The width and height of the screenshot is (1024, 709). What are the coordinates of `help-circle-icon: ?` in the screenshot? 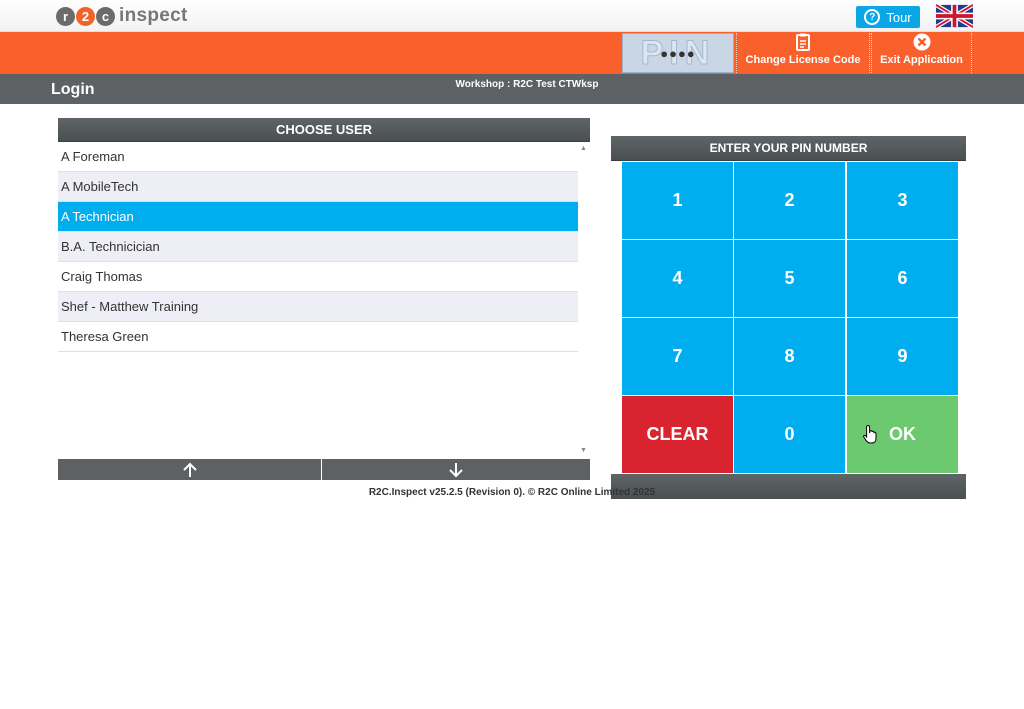 It's located at (872, 17).